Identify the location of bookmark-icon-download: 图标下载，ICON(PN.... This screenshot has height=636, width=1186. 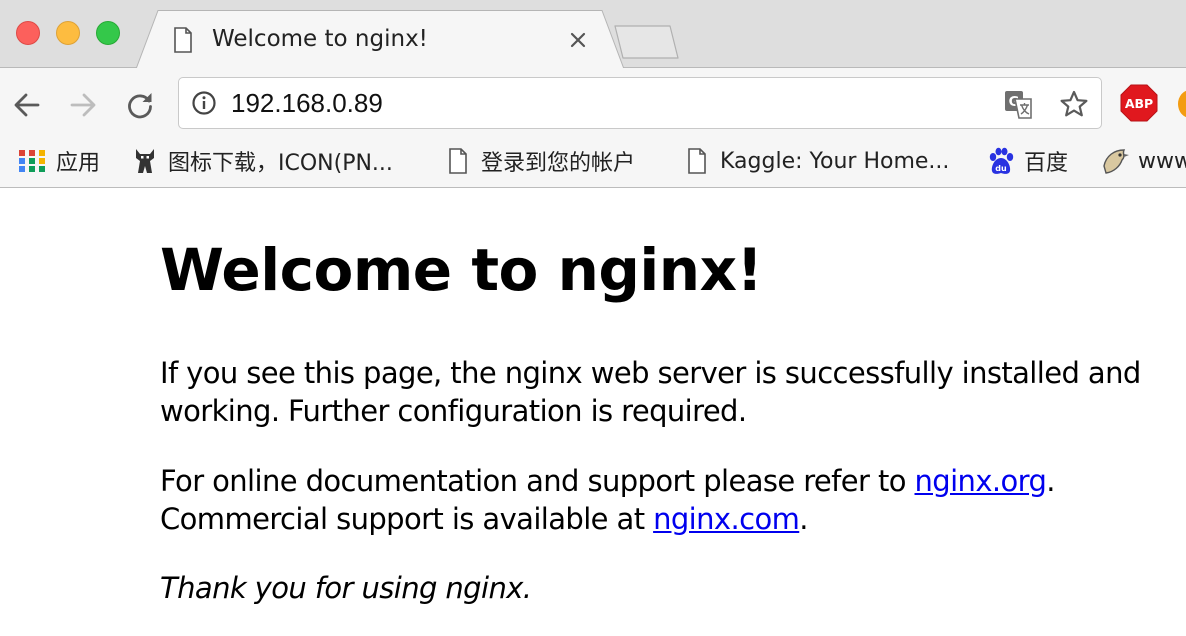
(261, 161).